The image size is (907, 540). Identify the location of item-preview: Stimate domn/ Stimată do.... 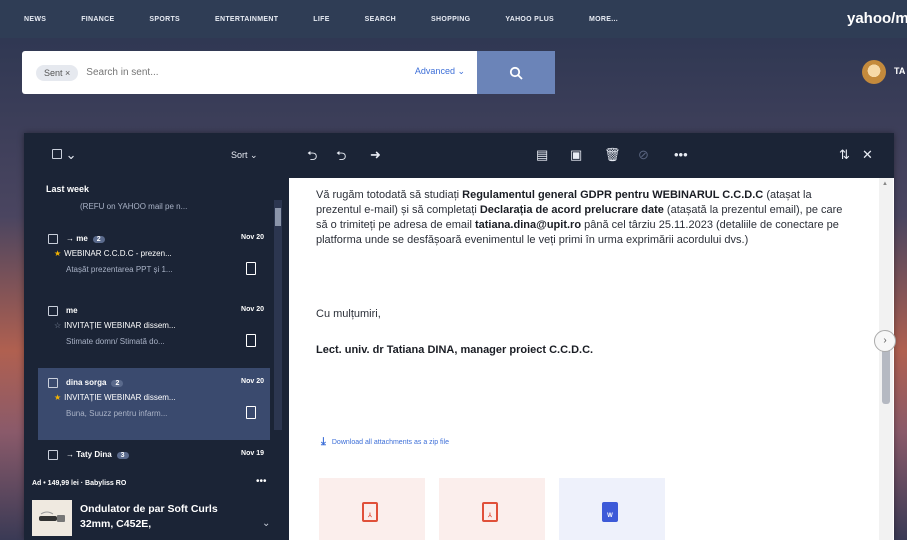
(115, 341).